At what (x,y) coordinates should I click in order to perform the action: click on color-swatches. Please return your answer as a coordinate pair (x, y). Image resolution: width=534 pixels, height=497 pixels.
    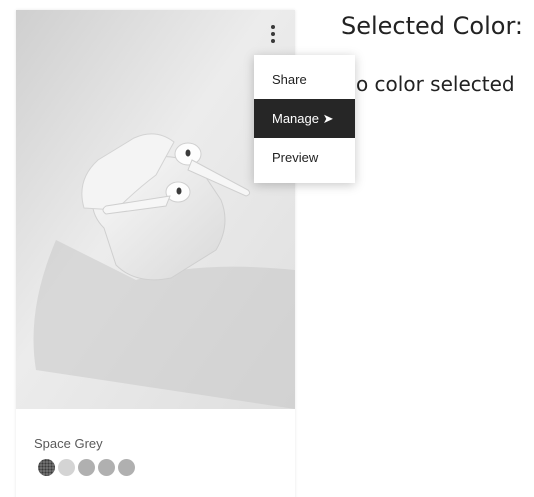
    Looking at the image, I should click on (86, 467).